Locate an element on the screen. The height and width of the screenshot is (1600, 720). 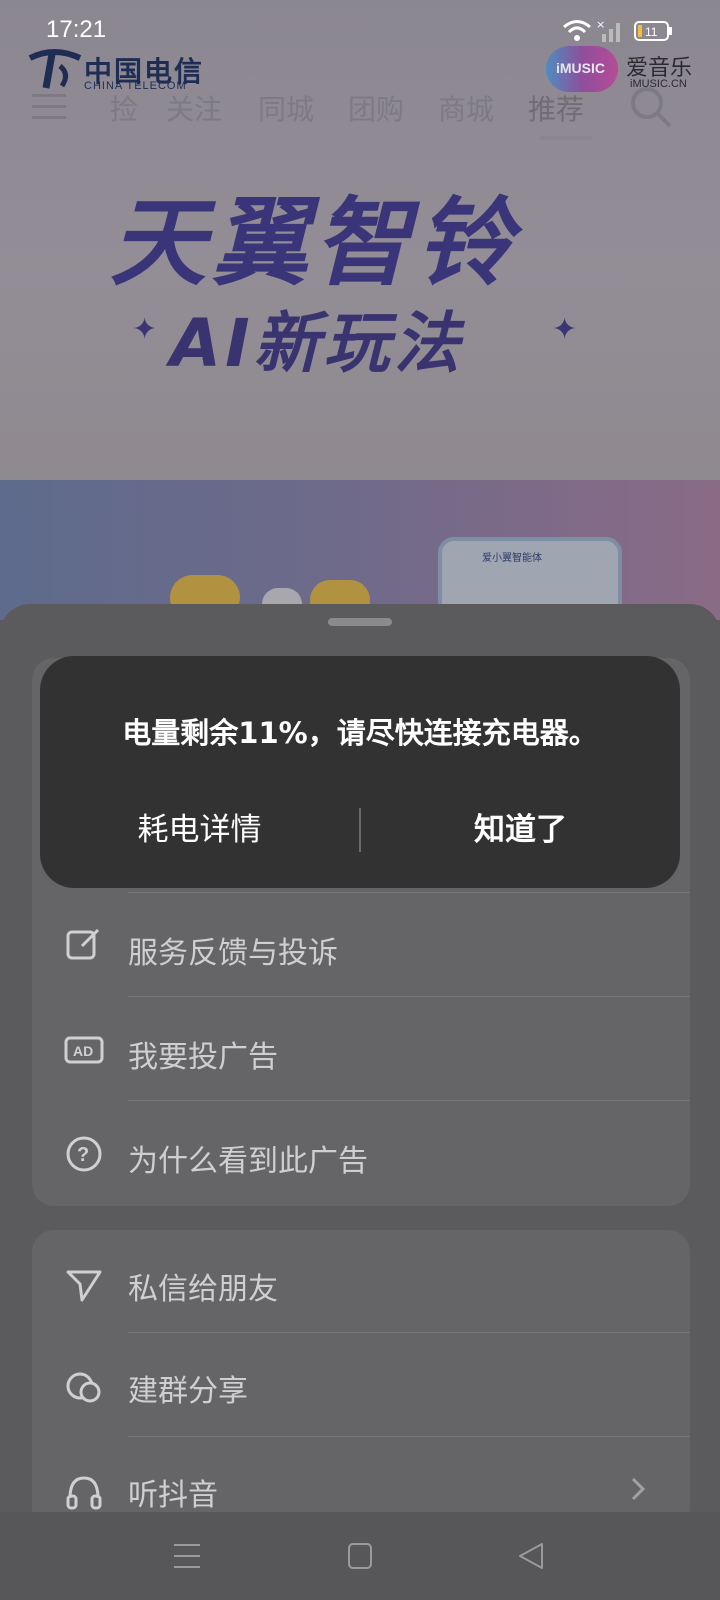
recents-menu-icon is located at coordinates (188, 1556).